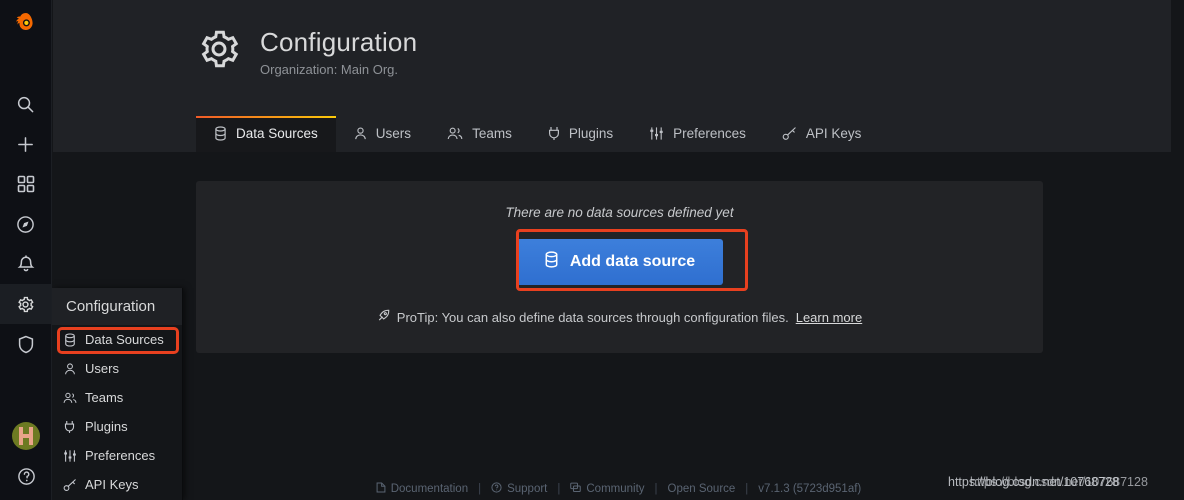 The width and height of the screenshot is (1184, 500). Describe the element at coordinates (25, 24) in the screenshot. I see `grafana-logo` at that location.